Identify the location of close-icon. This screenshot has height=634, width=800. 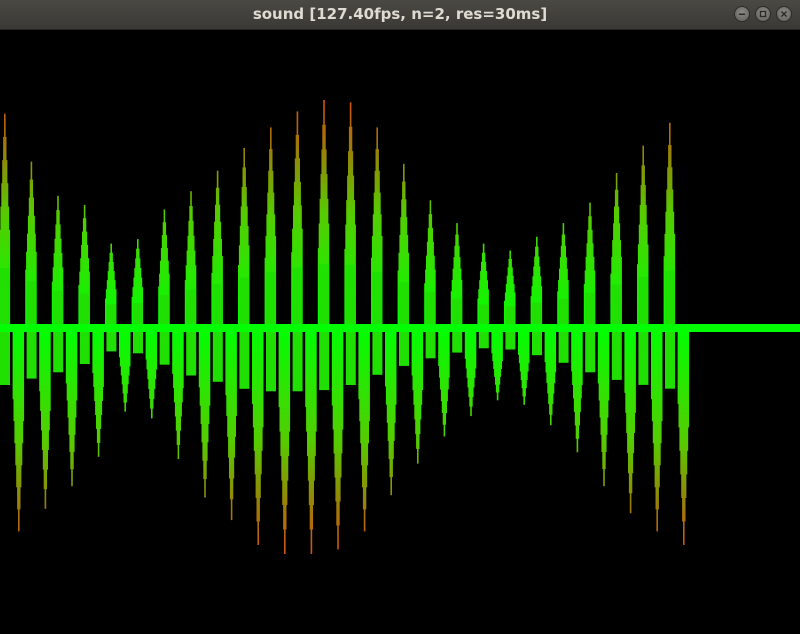
(784, 14).